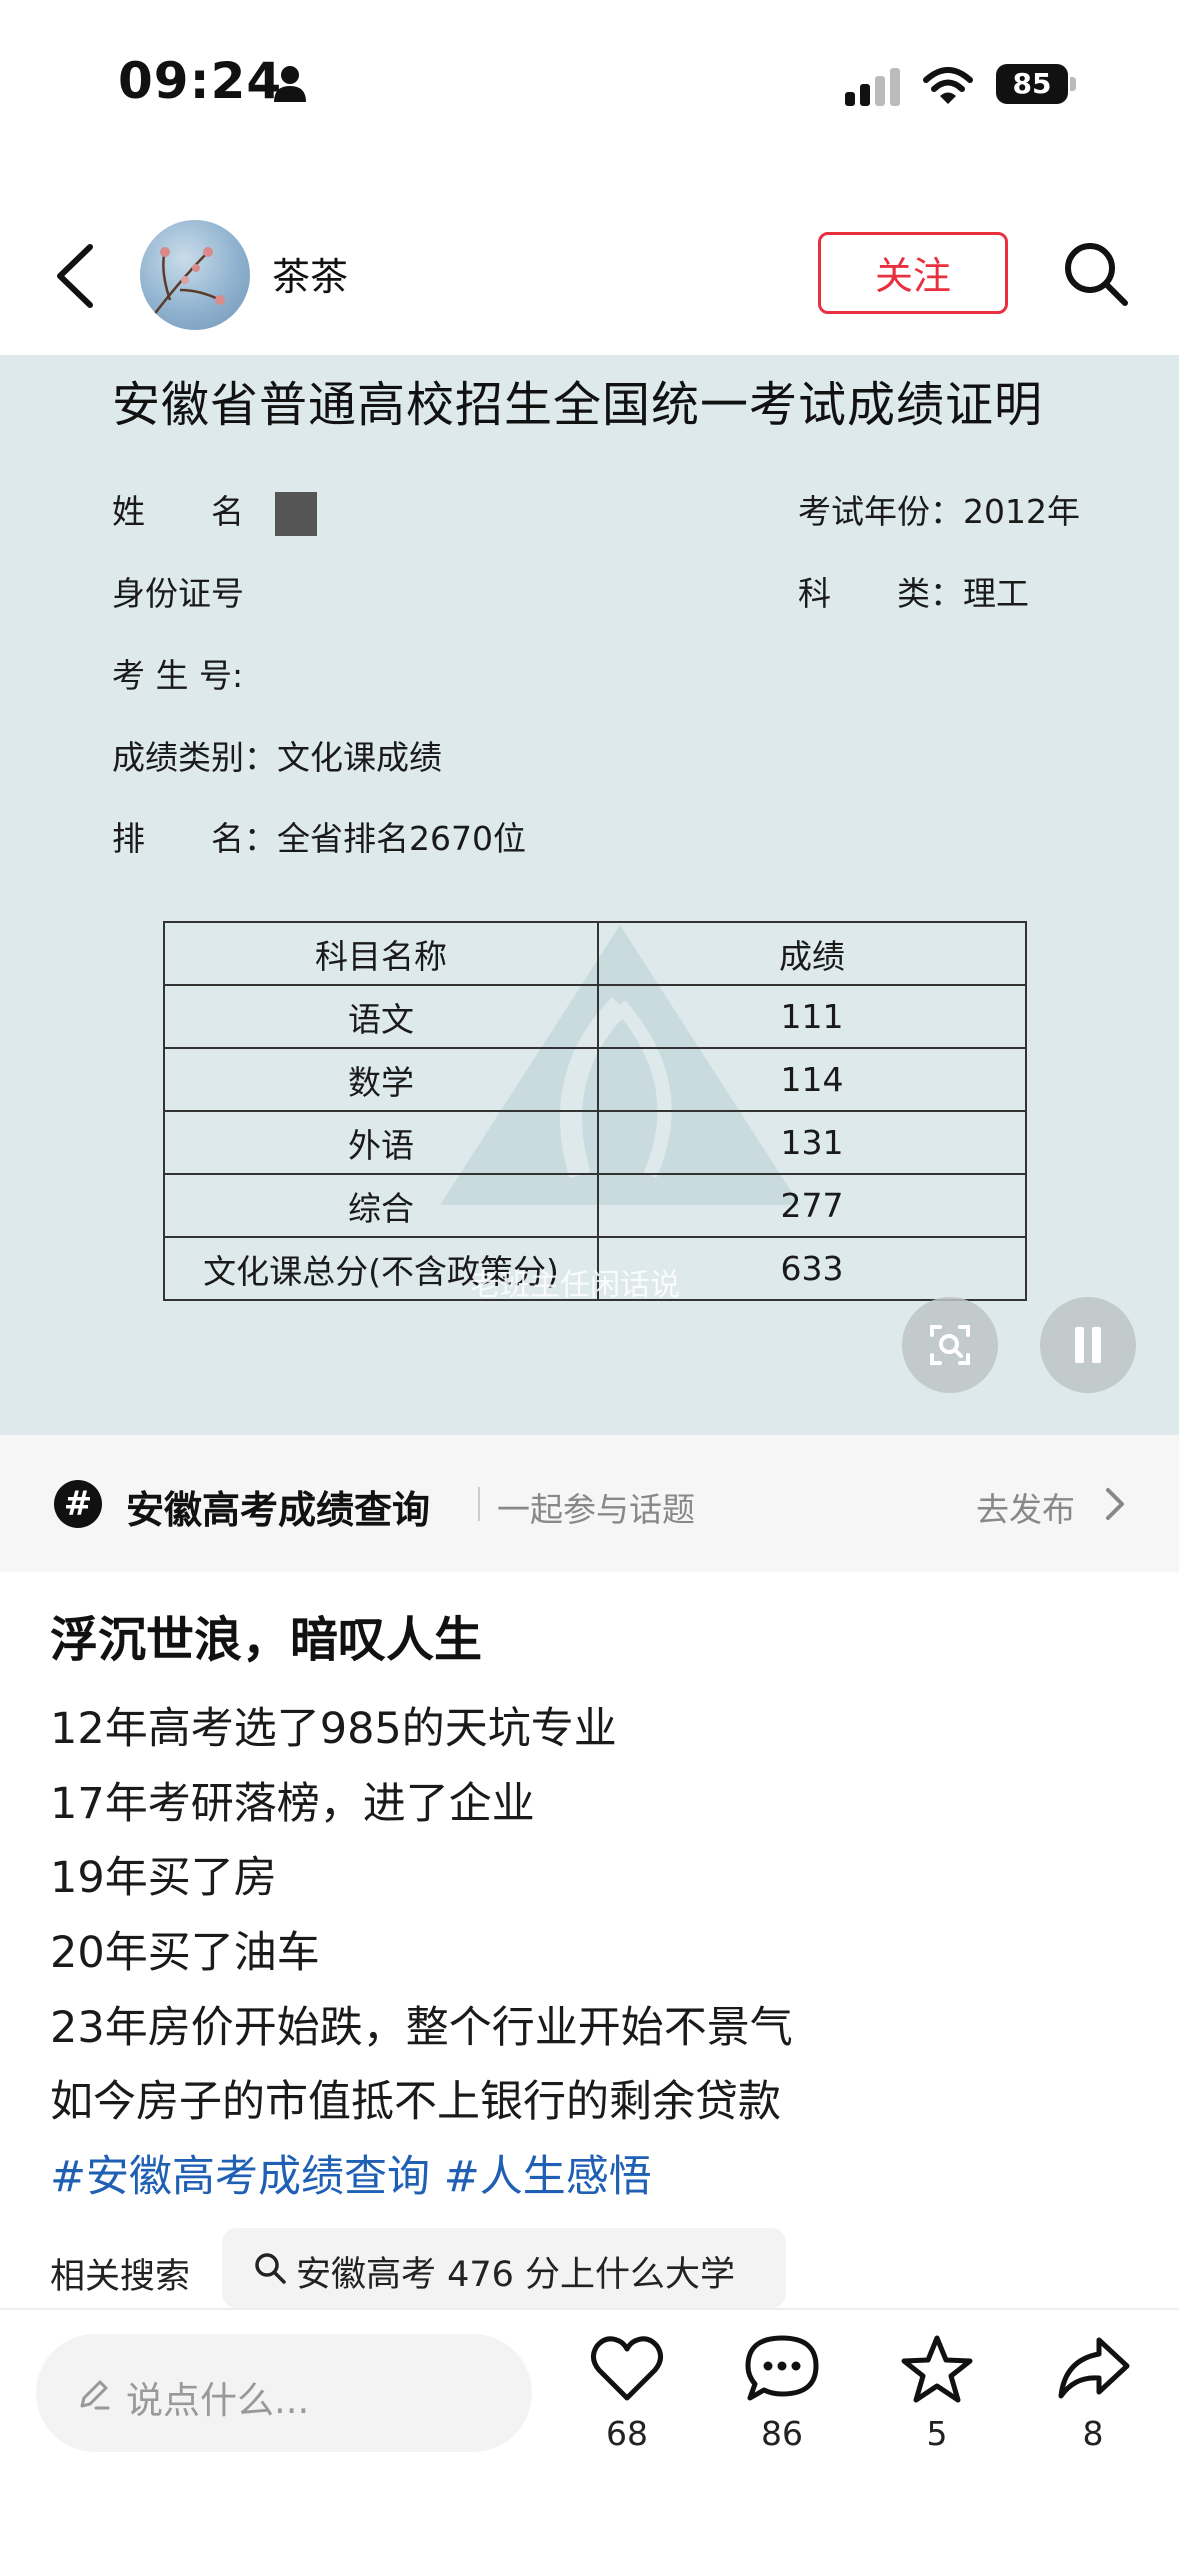 This screenshot has height=2556, width=1179. Describe the element at coordinates (1115, 1504) in the screenshot. I see `chevron-right-icon` at that location.